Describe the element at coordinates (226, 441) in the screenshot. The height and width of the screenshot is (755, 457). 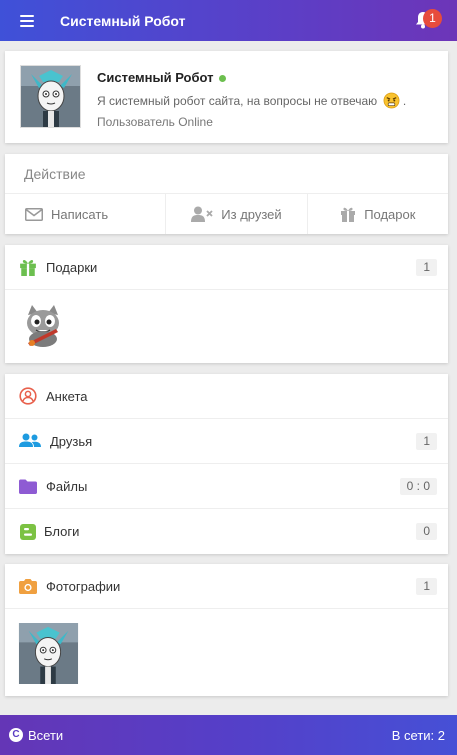
I see `menu-item-friends: Друзья 1` at that location.